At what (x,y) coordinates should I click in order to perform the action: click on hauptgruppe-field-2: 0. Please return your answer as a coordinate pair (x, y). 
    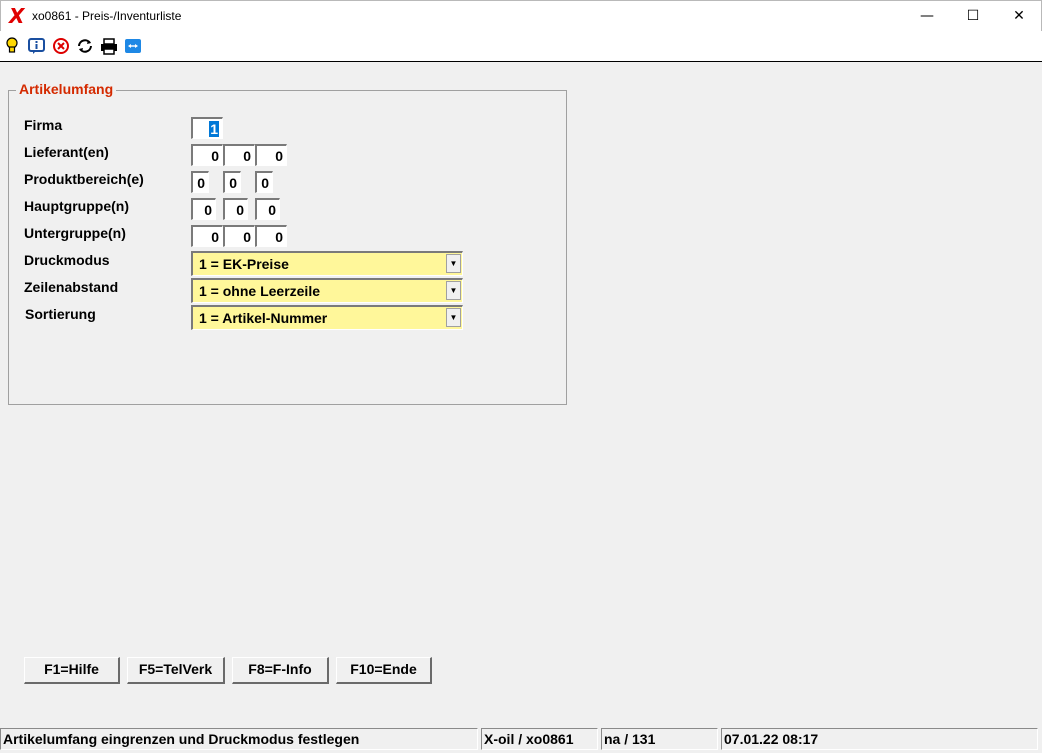
    Looking at the image, I should click on (235, 209).